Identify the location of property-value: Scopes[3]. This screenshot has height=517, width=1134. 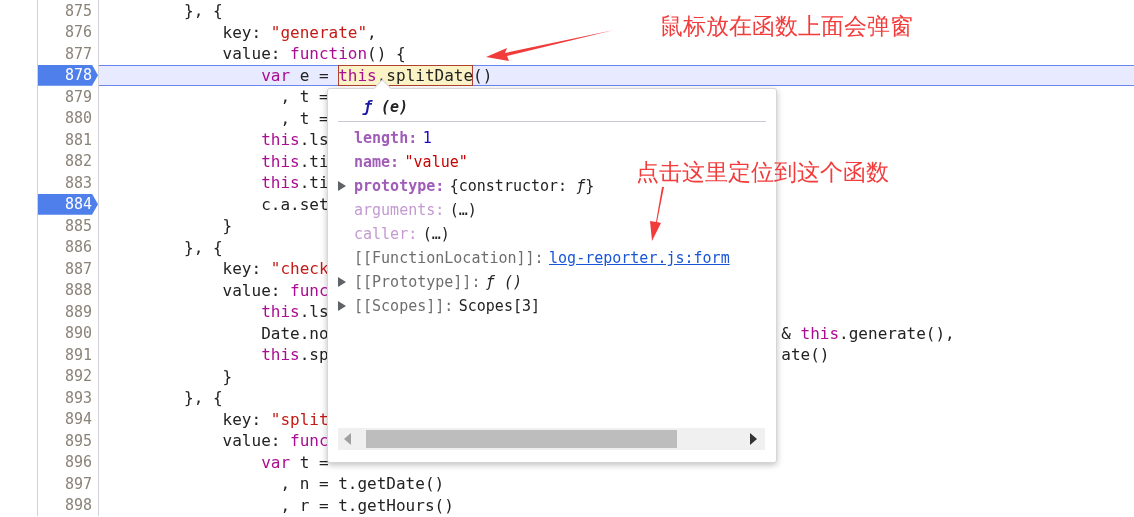
(499, 306).